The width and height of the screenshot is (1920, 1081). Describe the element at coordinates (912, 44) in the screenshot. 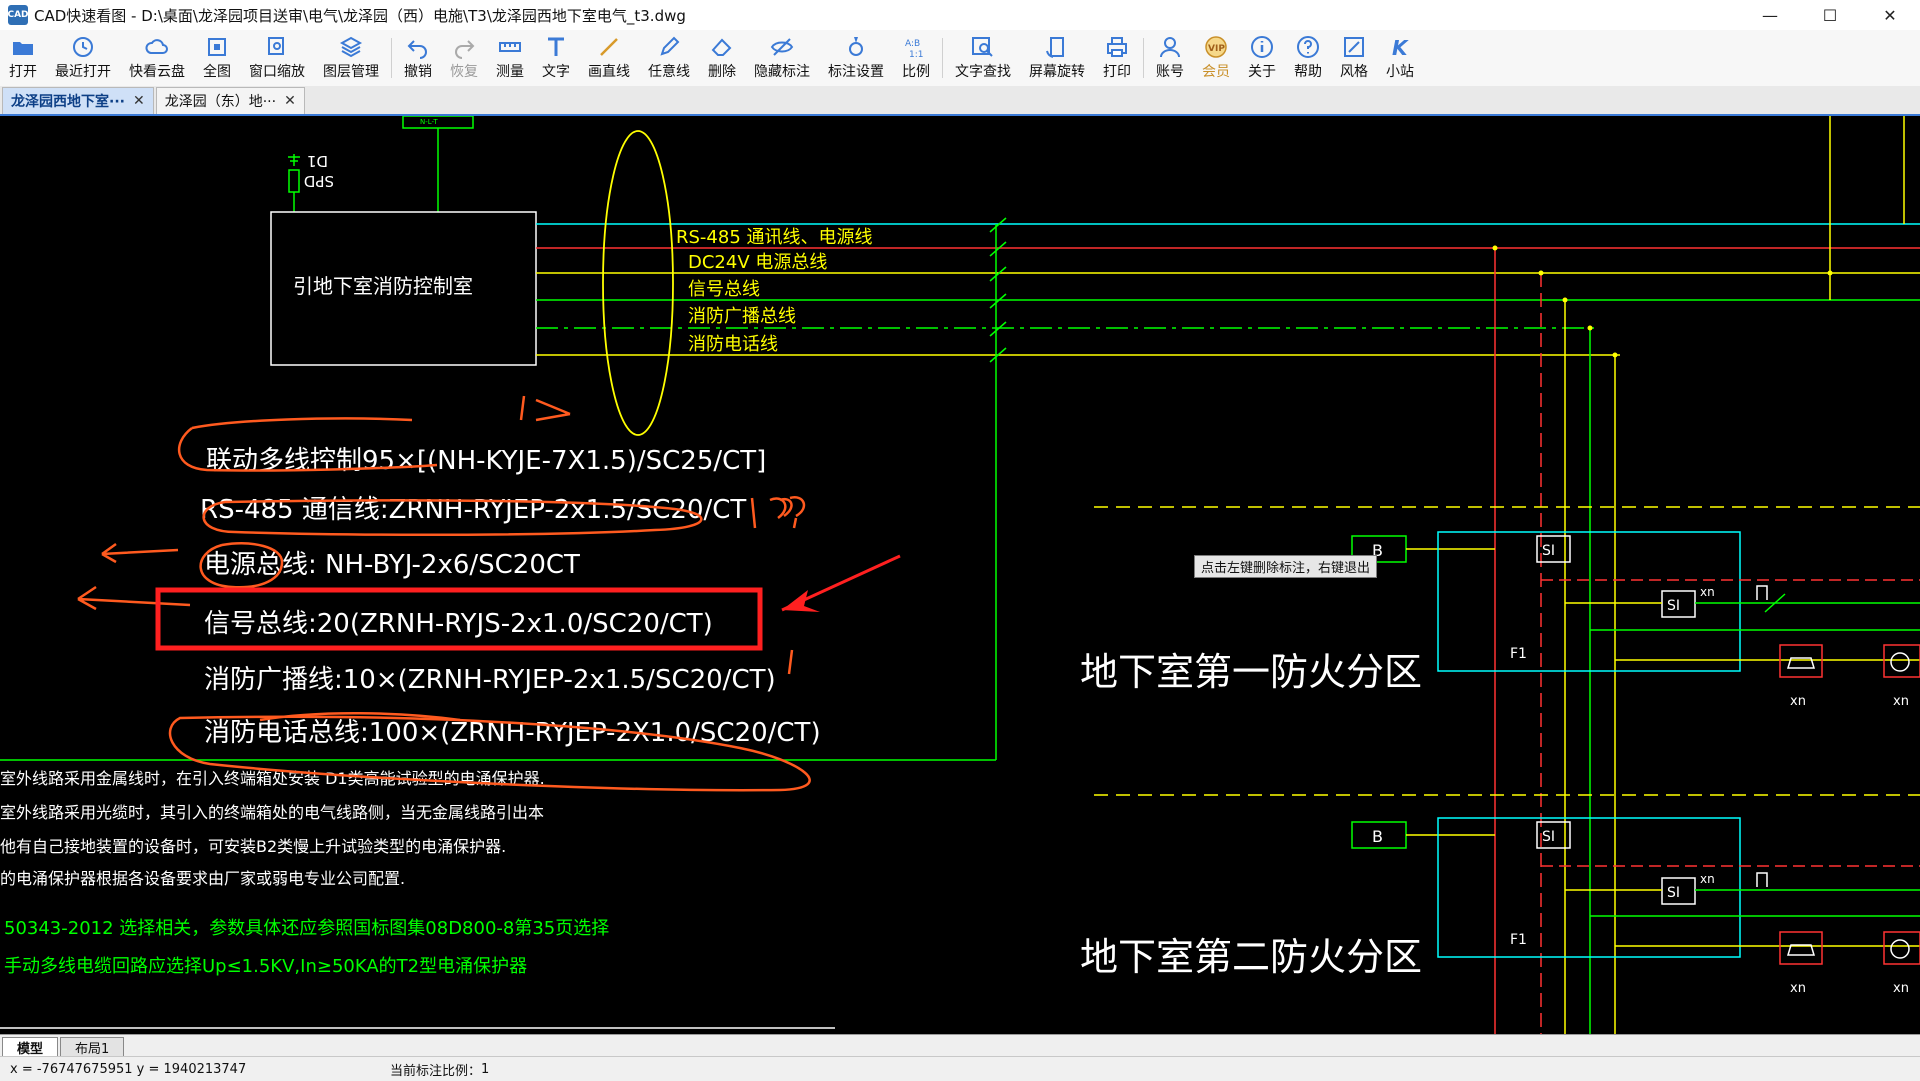

I see `svg-text: A:B` at that location.